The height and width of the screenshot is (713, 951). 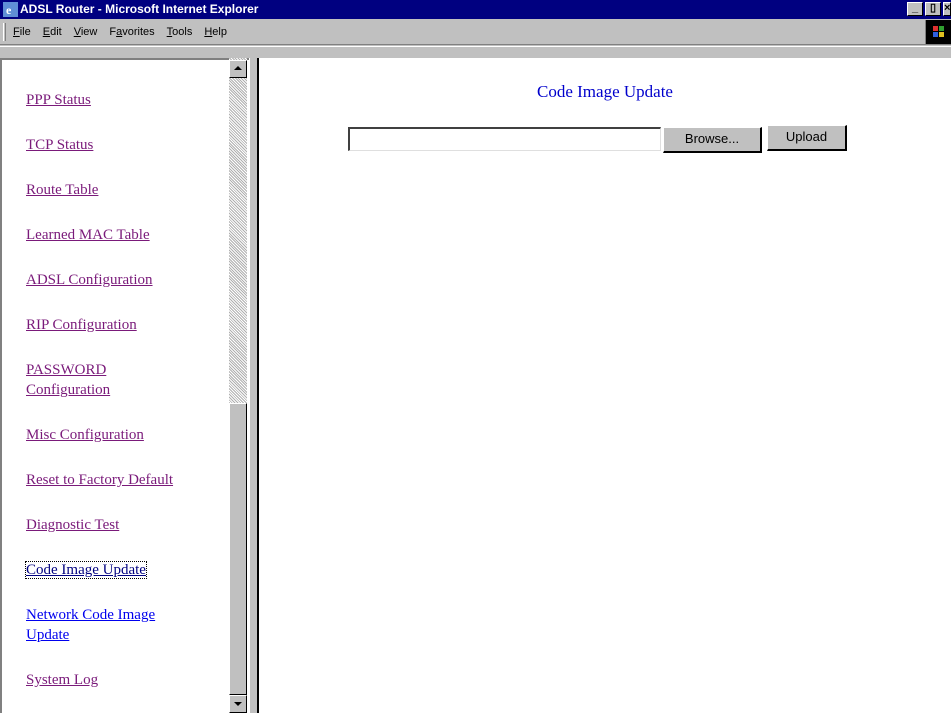 I want to click on nav-link-label: Reset to Factory Default, so click(x=100, y=480).